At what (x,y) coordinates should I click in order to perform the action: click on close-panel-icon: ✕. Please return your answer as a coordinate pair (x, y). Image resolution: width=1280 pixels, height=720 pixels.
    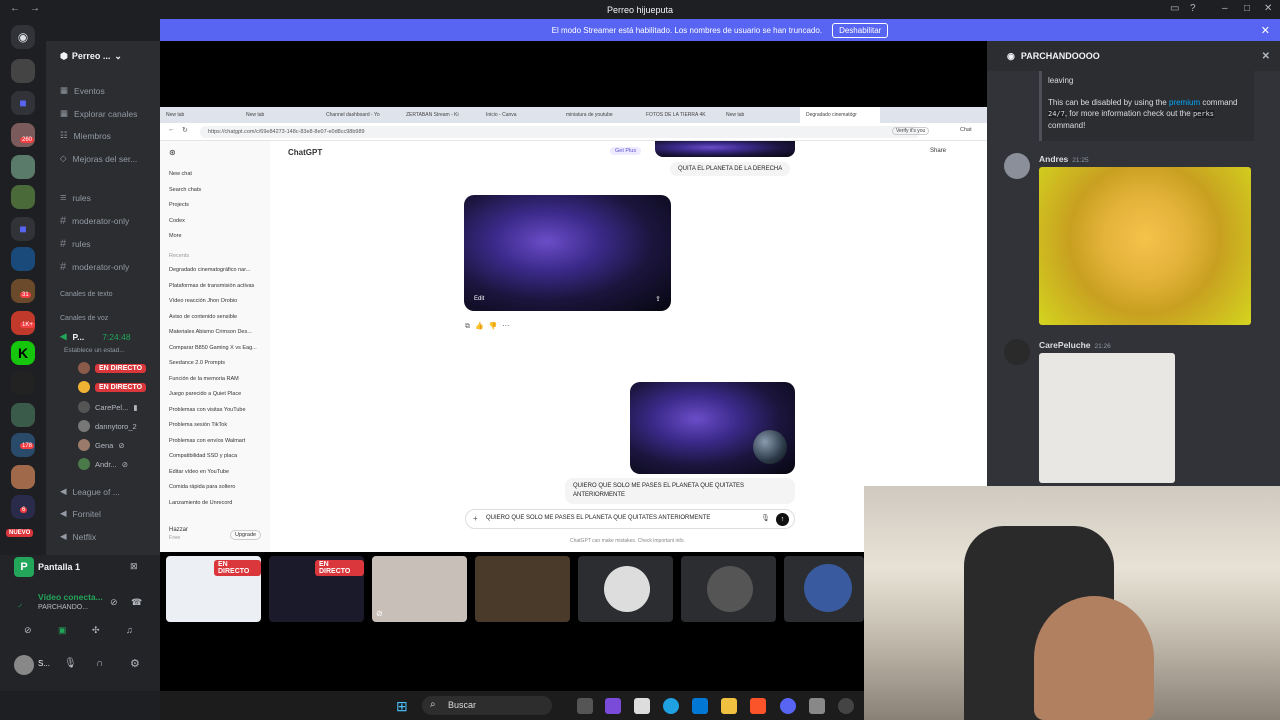
    Looking at the image, I should click on (1266, 56).